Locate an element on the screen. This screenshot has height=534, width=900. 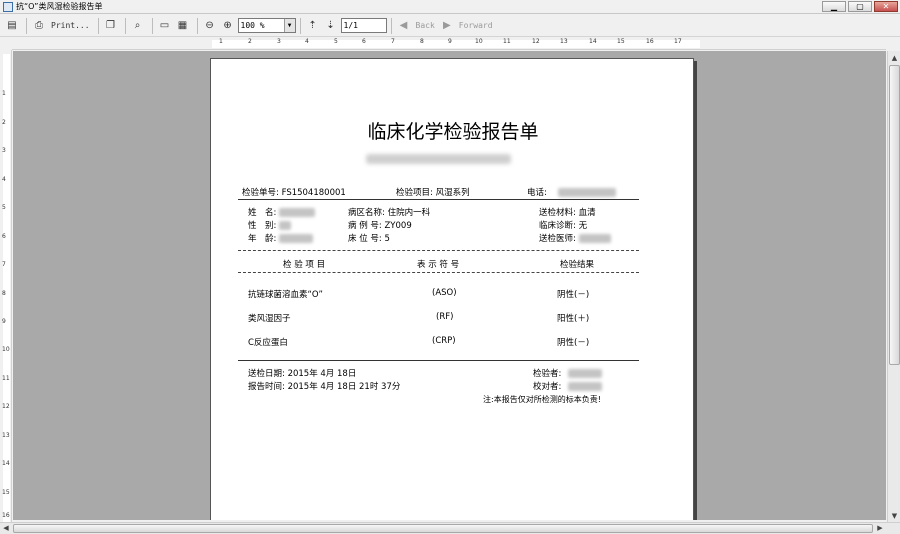
age-redacted is located at coordinates (296, 238).